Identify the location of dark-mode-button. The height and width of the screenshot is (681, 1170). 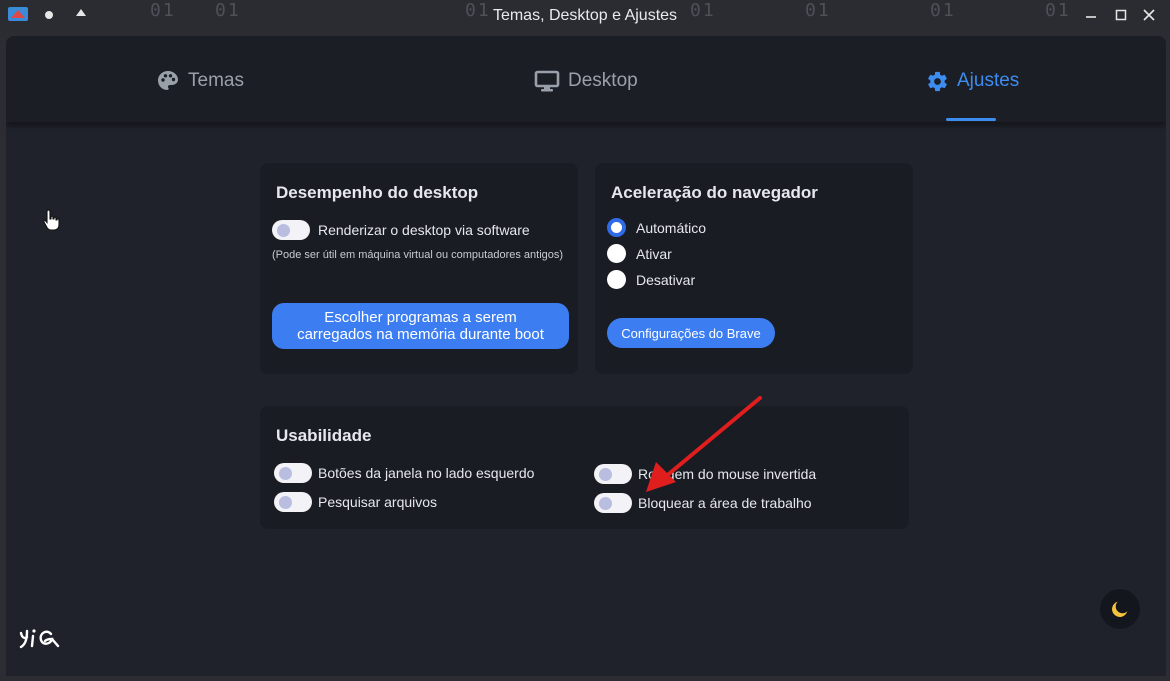
(1120, 609).